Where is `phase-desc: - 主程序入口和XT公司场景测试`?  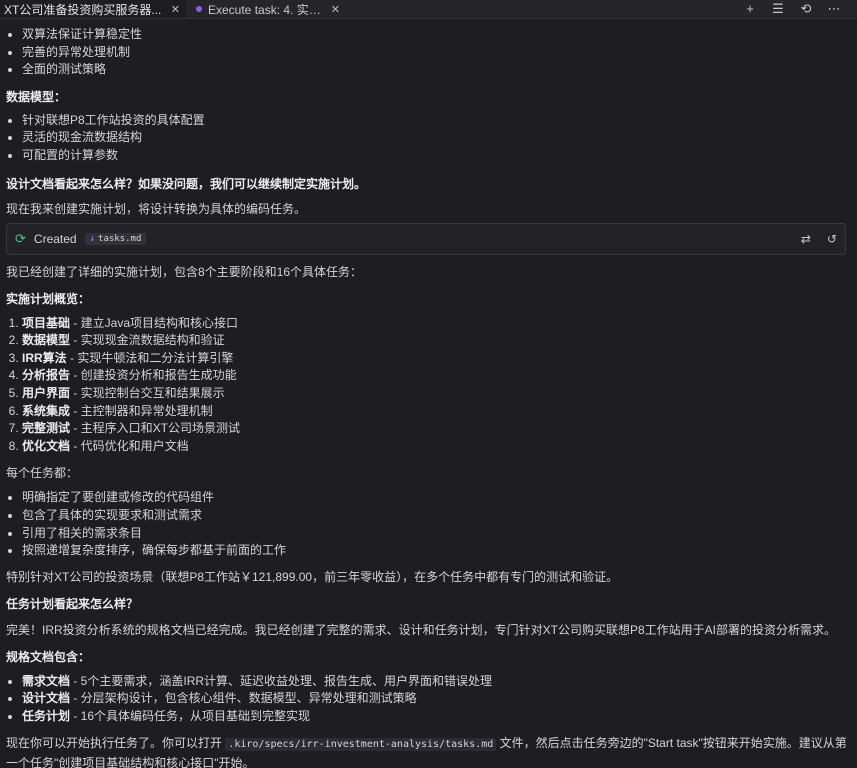 phase-desc: - 主程序入口和XT公司场景测试 is located at coordinates (155, 428).